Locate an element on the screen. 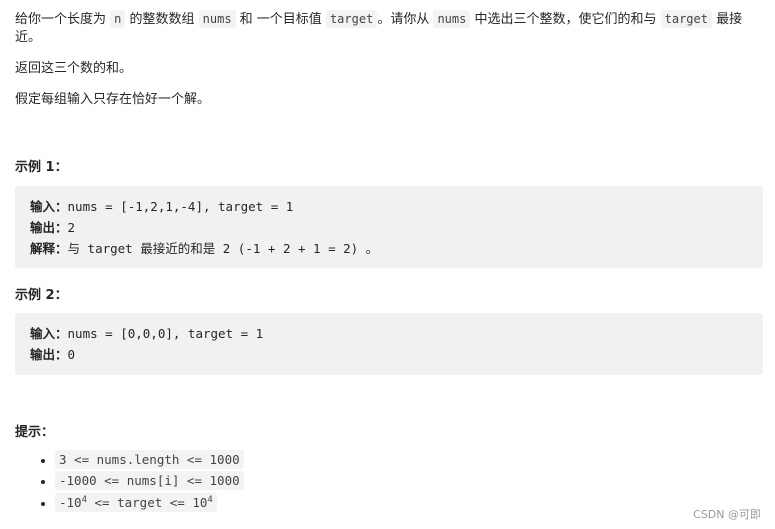  example-2-block: 输入：nums = [0,0,0], target = 1 输出：0 is located at coordinates (389, 344).